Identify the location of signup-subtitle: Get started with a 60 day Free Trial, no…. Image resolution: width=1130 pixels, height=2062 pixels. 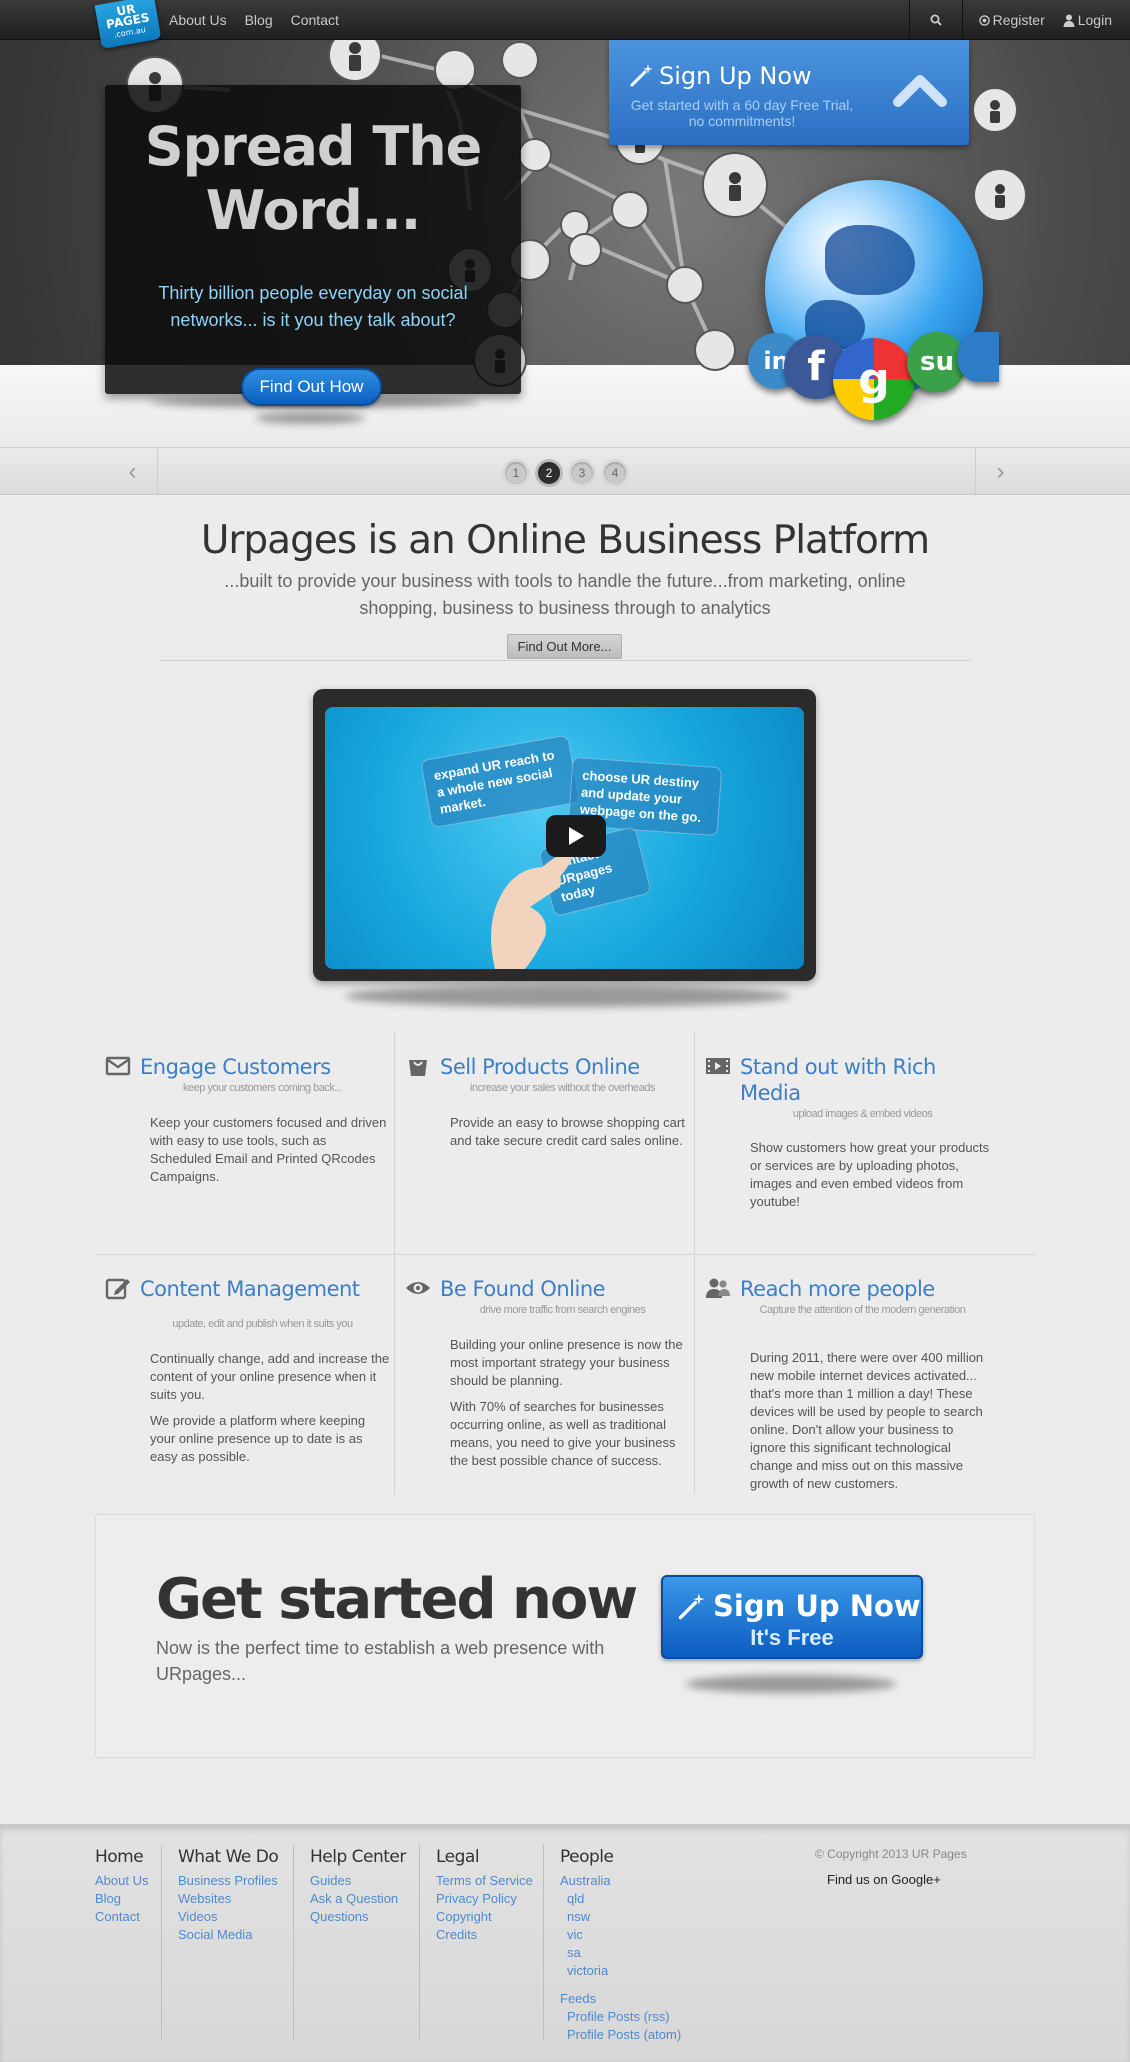
(742, 113).